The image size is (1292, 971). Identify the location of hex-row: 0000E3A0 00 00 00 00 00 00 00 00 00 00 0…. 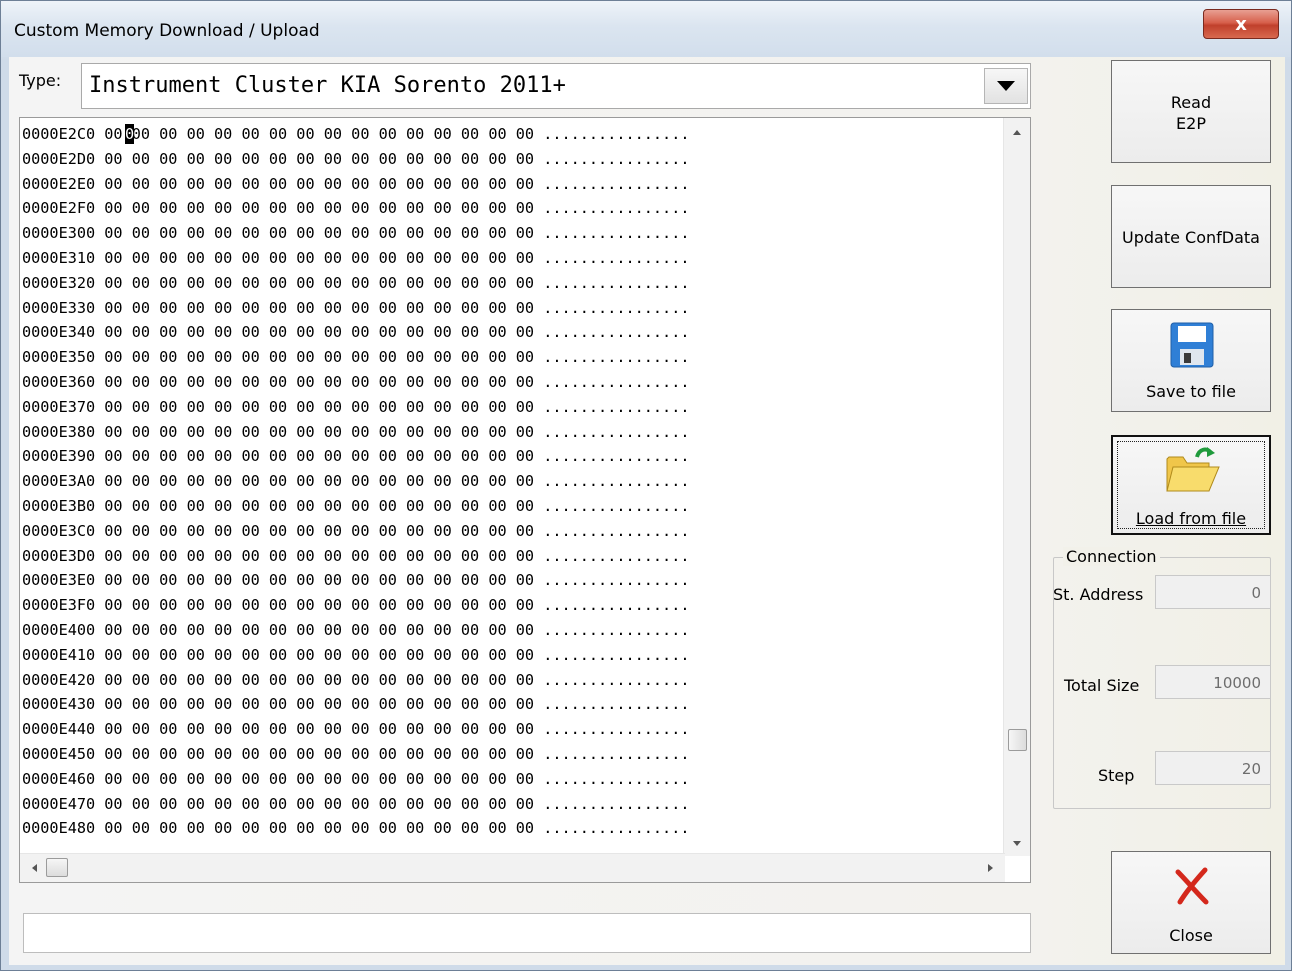
(356, 481).